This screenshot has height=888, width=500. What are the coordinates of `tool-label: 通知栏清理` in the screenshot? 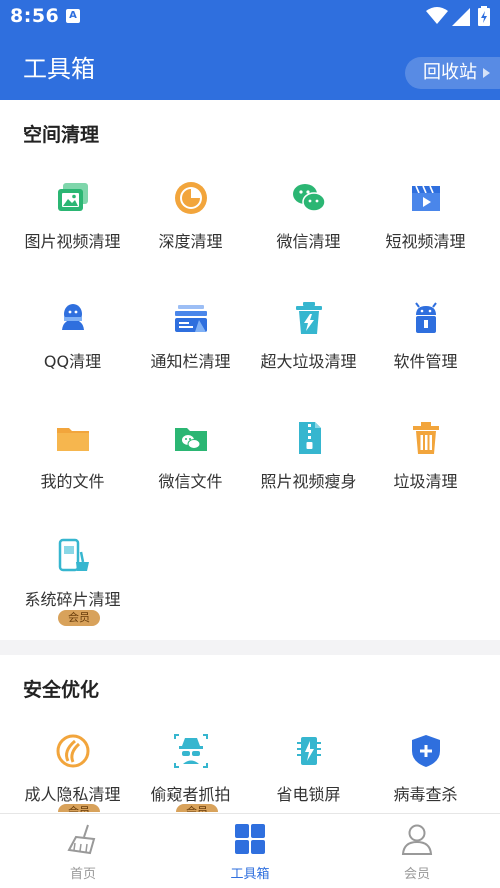 It's located at (190, 361).